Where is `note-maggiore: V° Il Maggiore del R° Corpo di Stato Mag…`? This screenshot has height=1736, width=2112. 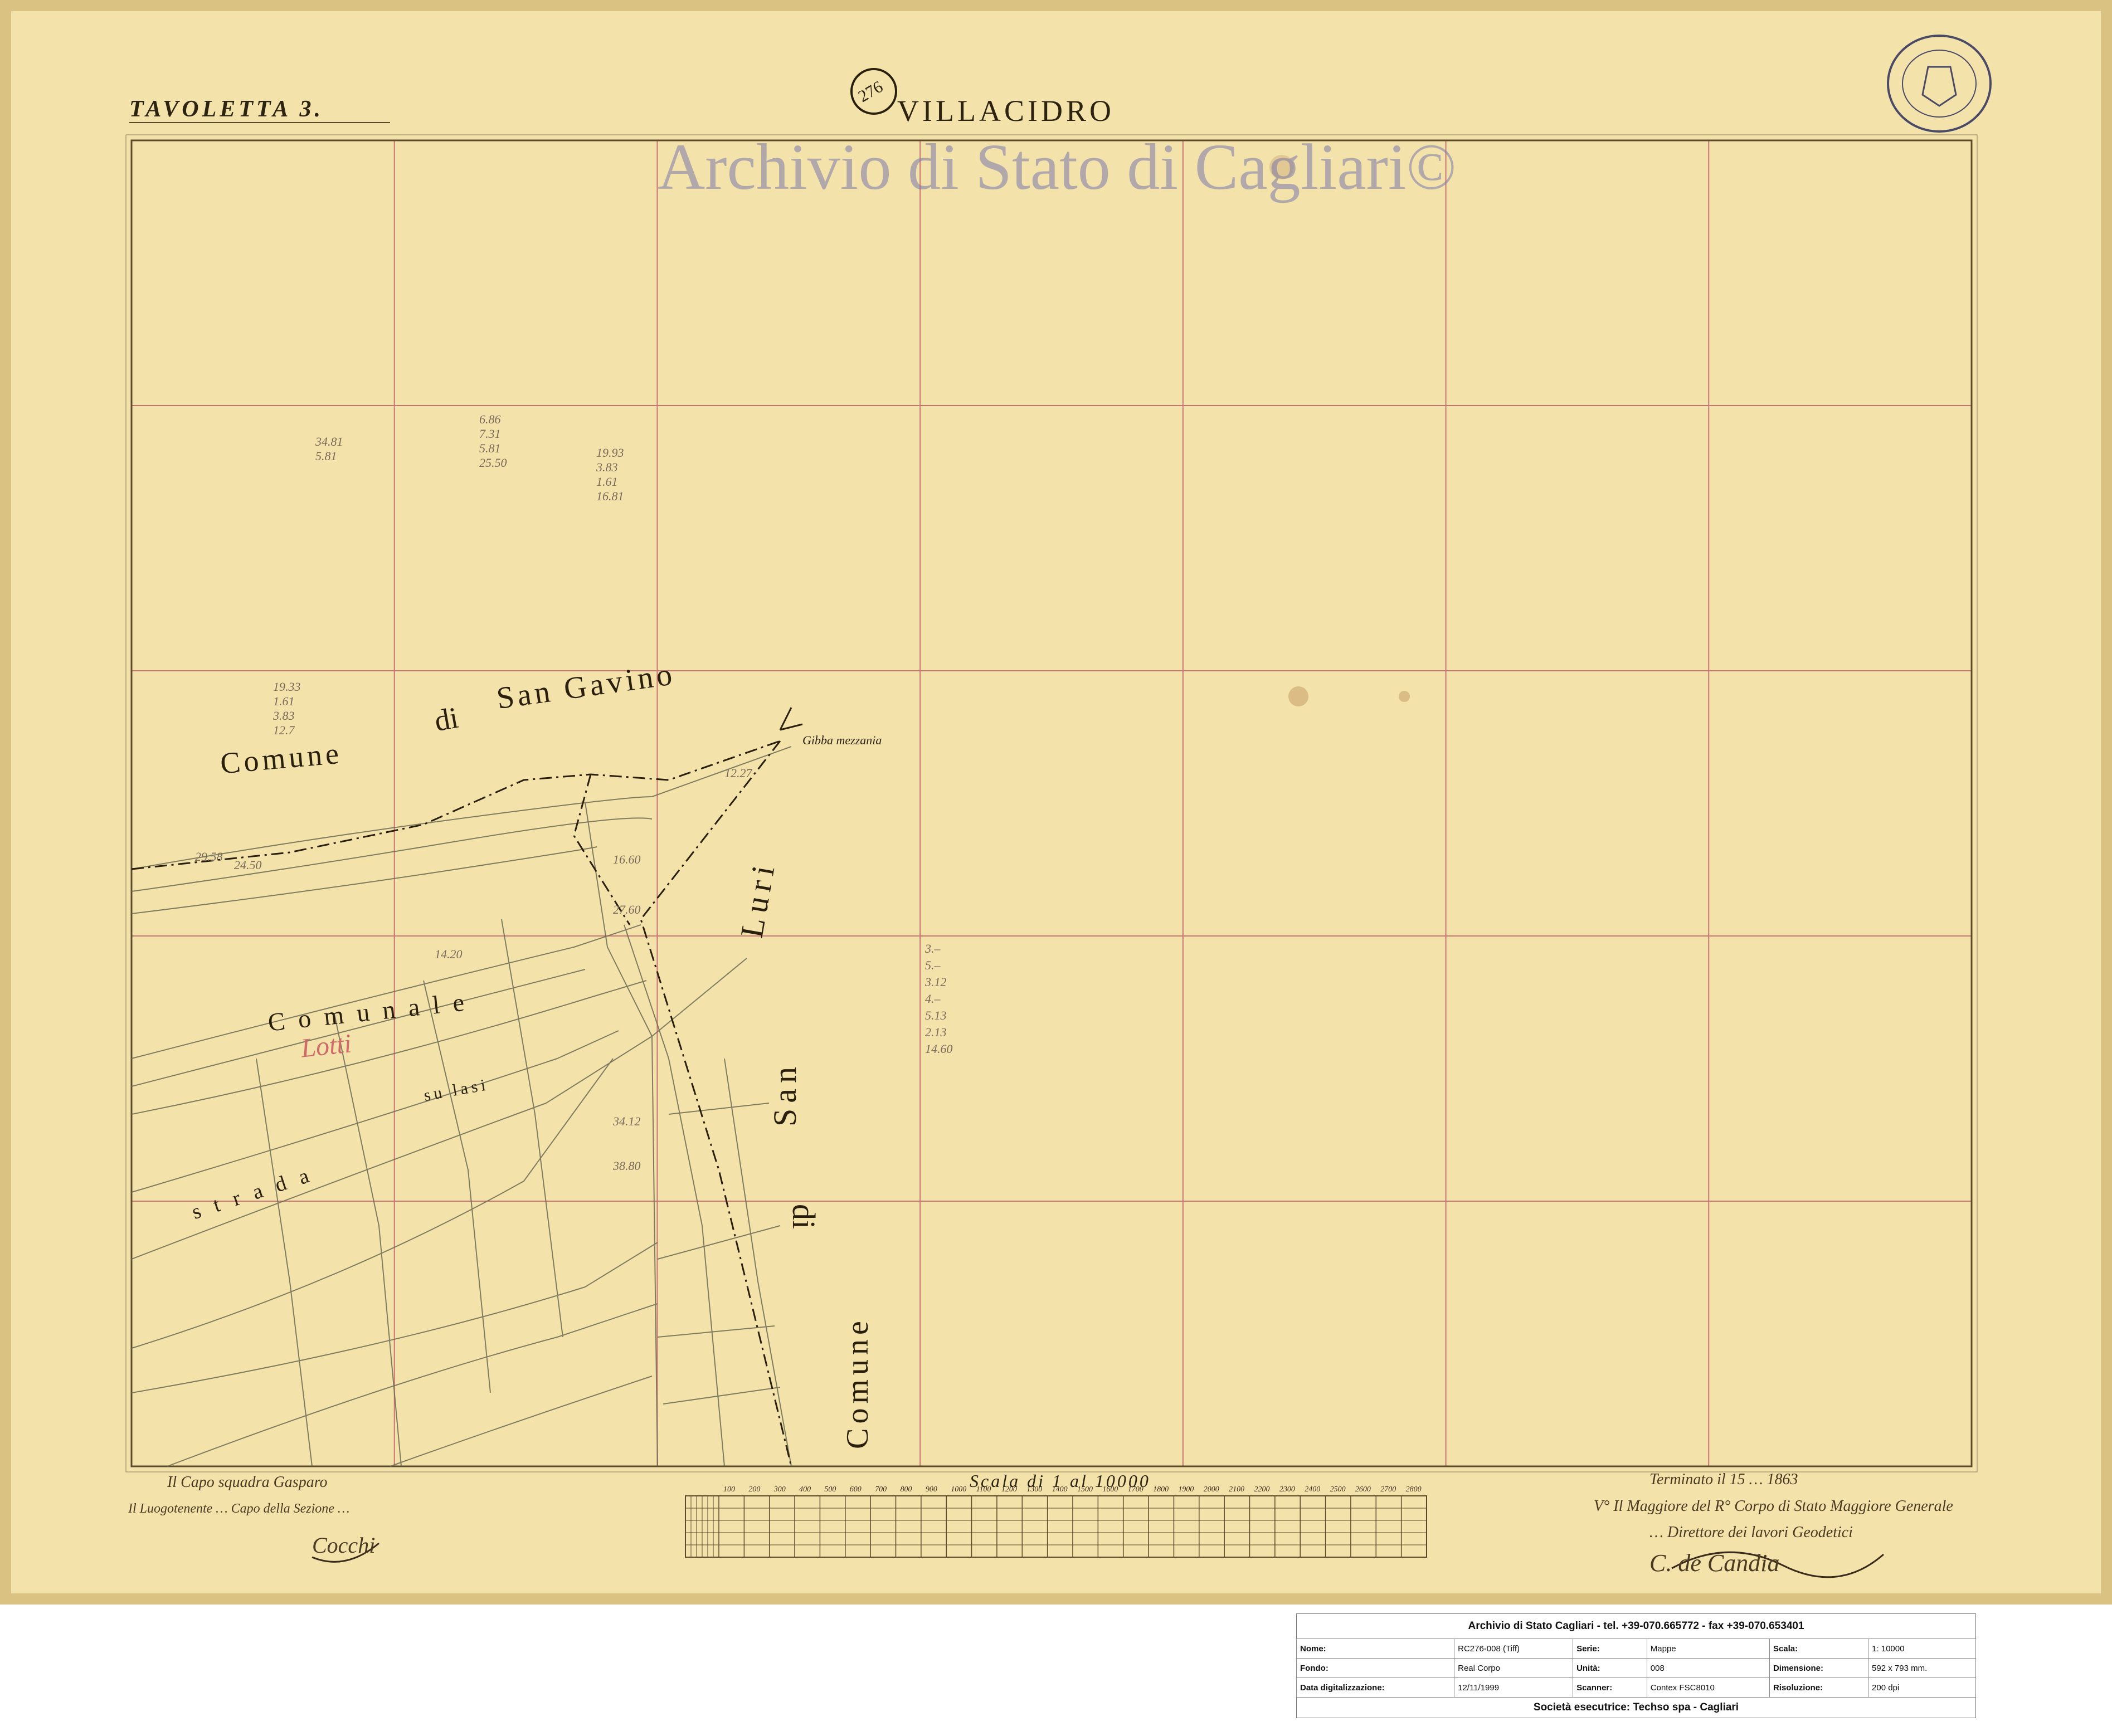 note-maggiore: V° Il Maggiore del R° Corpo di Stato Mag… is located at coordinates (1773, 1507).